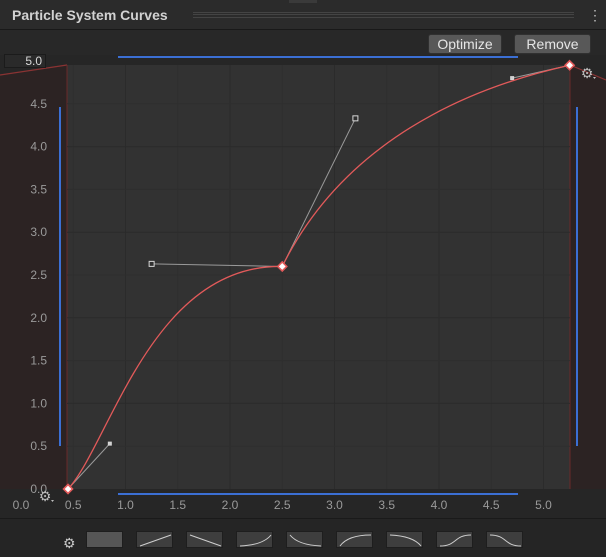  Describe the element at coordinates (73, 505) in the screenshot. I see `x-tick-label: 0.5` at that location.